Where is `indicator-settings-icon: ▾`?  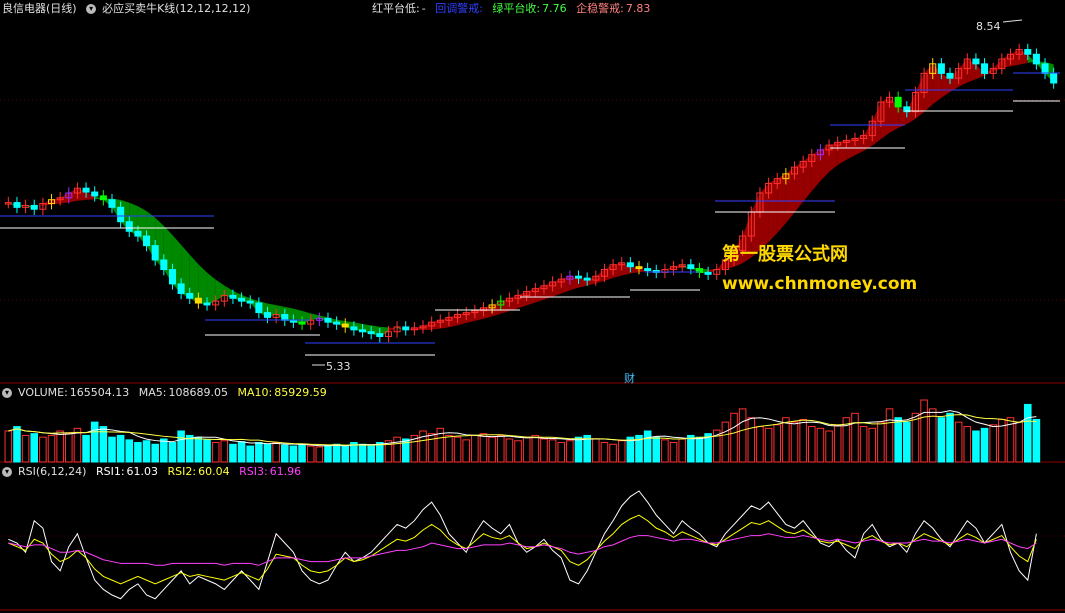 indicator-settings-icon: ▾ is located at coordinates (91, 9).